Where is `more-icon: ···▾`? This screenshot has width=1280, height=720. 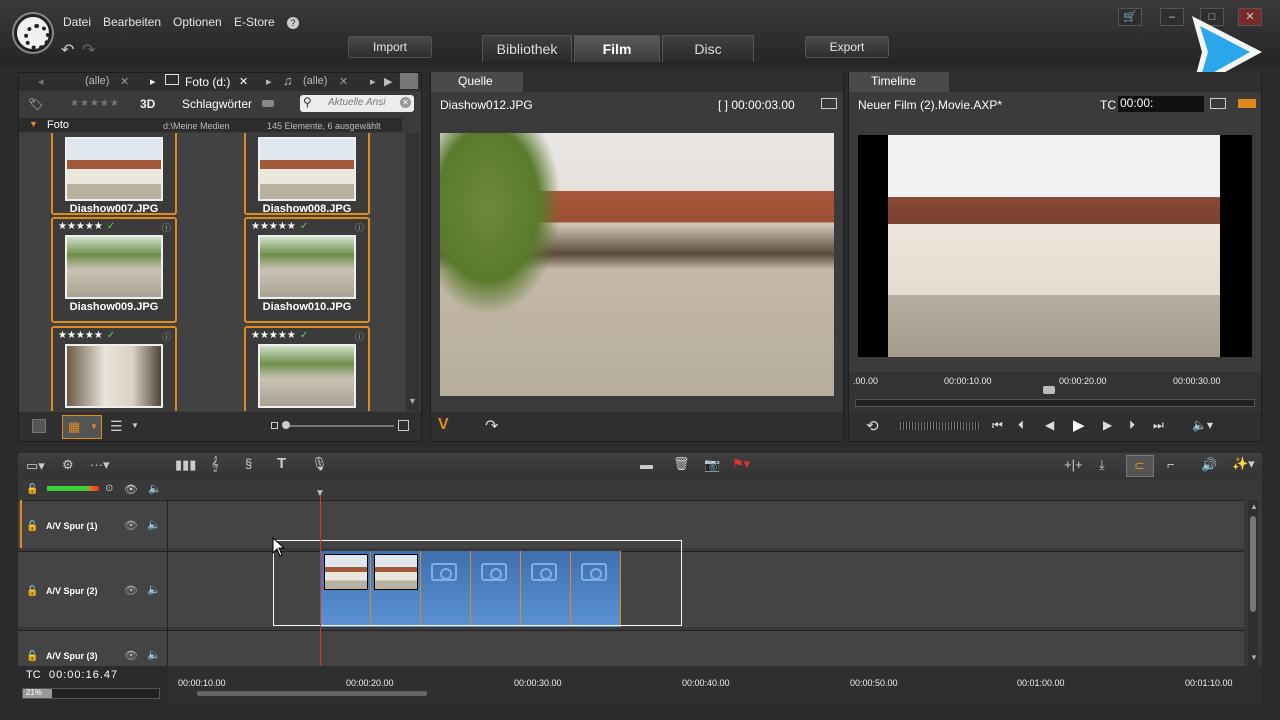
more-icon: ···▾ is located at coordinates (100, 465).